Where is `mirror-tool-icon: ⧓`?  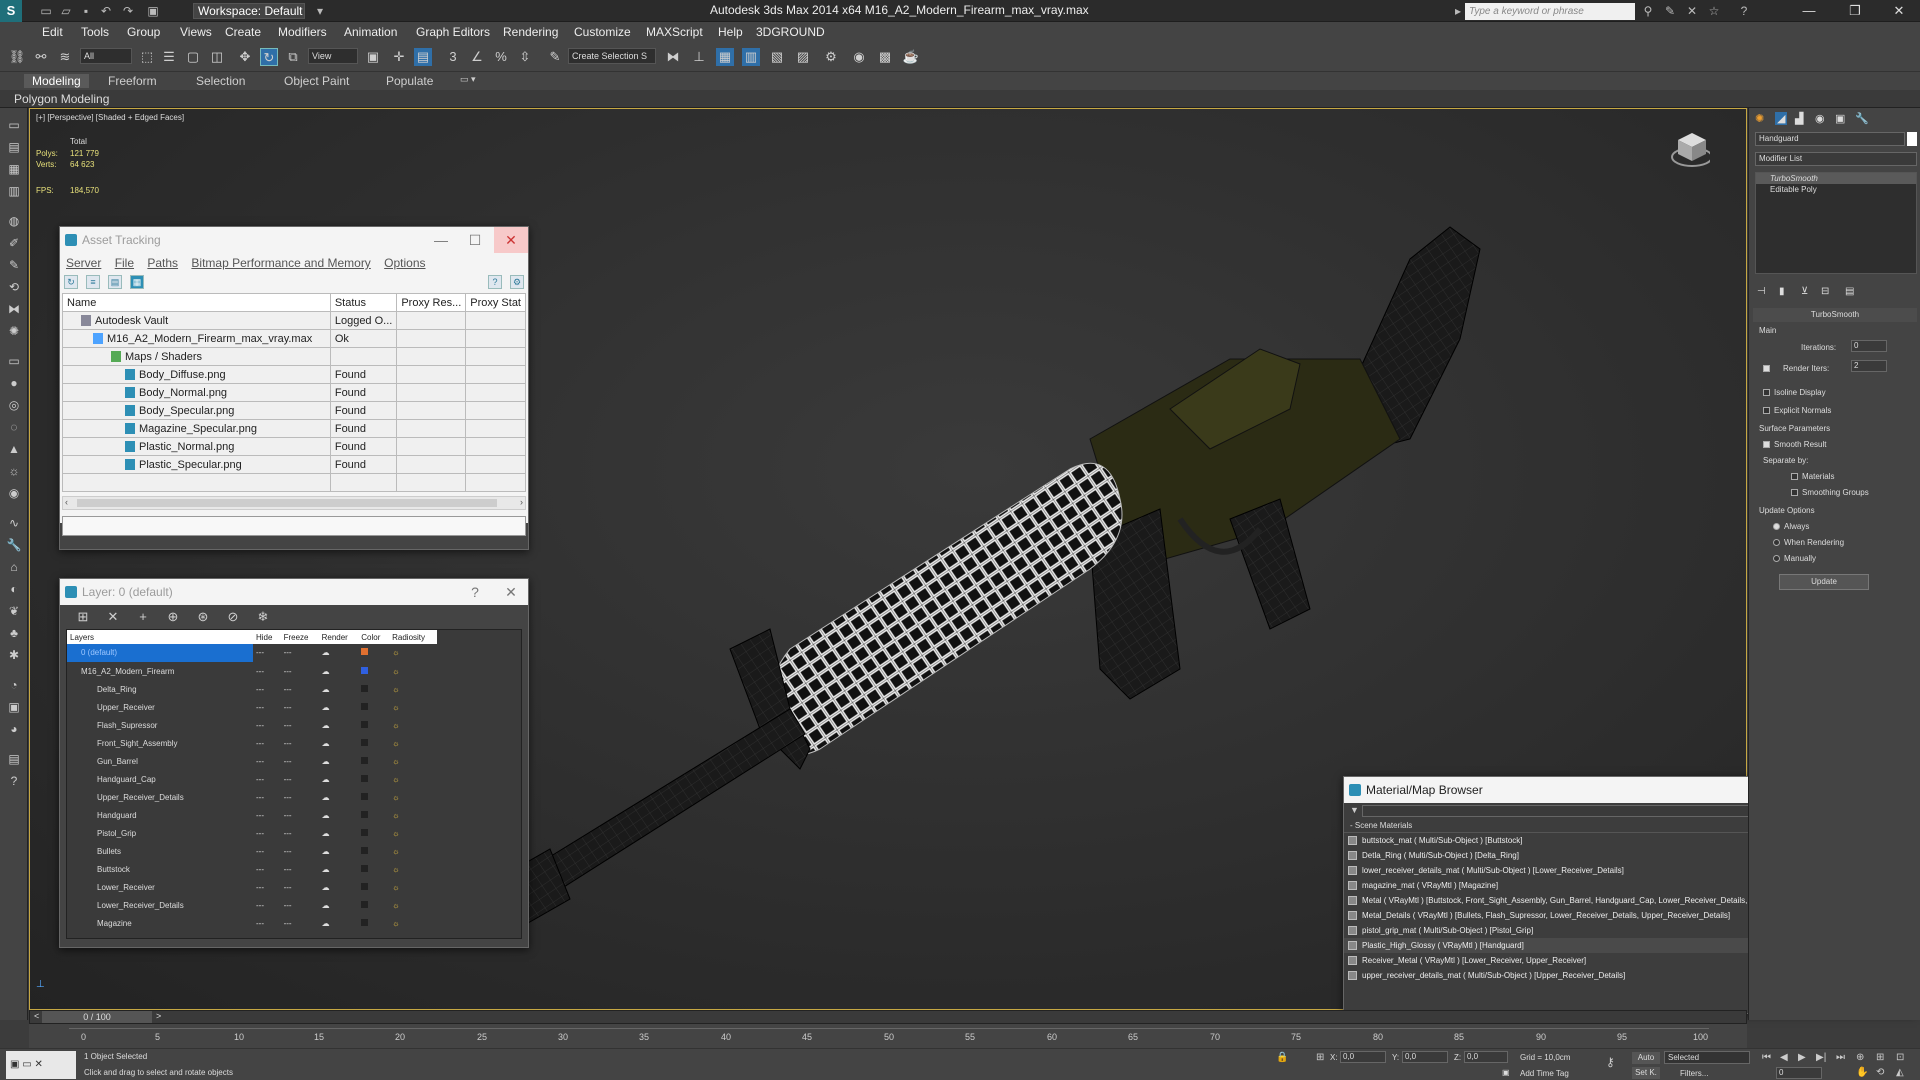
mirror-tool-icon: ⧓ is located at coordinates (14, 309).